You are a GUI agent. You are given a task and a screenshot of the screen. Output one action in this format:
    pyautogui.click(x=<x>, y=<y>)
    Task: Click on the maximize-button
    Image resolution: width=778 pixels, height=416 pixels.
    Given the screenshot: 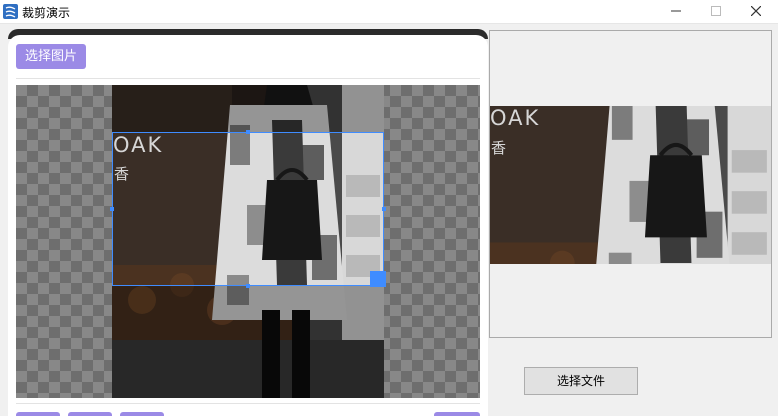 What is the action you would take?
    pyautogui.click(x=716, y=11)
    